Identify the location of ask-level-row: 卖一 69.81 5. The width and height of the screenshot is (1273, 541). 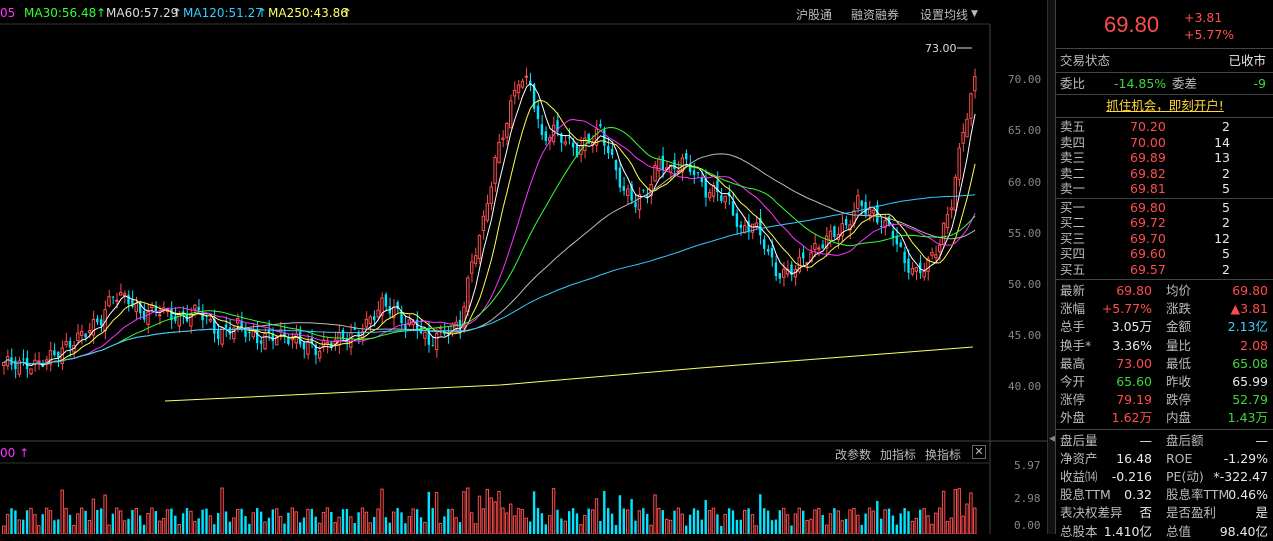
(1165, 189).